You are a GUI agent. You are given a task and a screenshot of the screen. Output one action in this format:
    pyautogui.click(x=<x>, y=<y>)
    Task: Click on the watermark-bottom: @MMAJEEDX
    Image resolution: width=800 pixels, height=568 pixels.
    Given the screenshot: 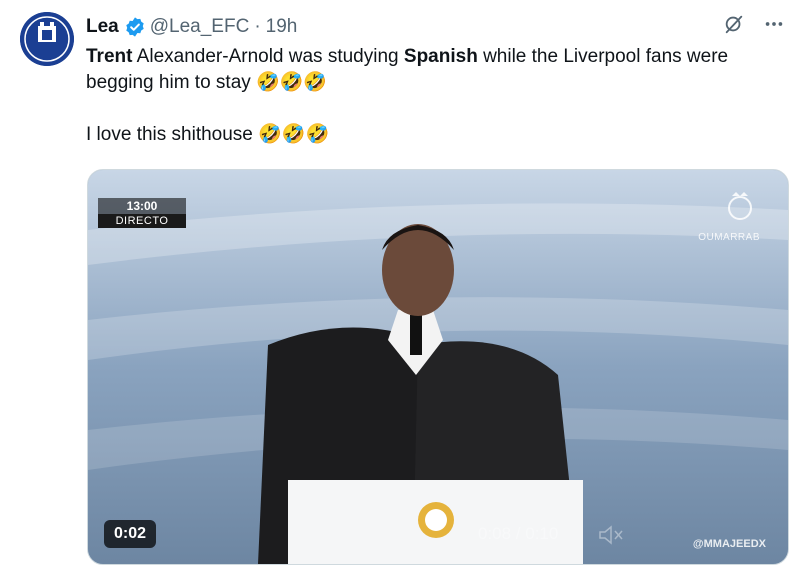 What is the action you would take?
    pyautogui.click(x=729, y=544)
    